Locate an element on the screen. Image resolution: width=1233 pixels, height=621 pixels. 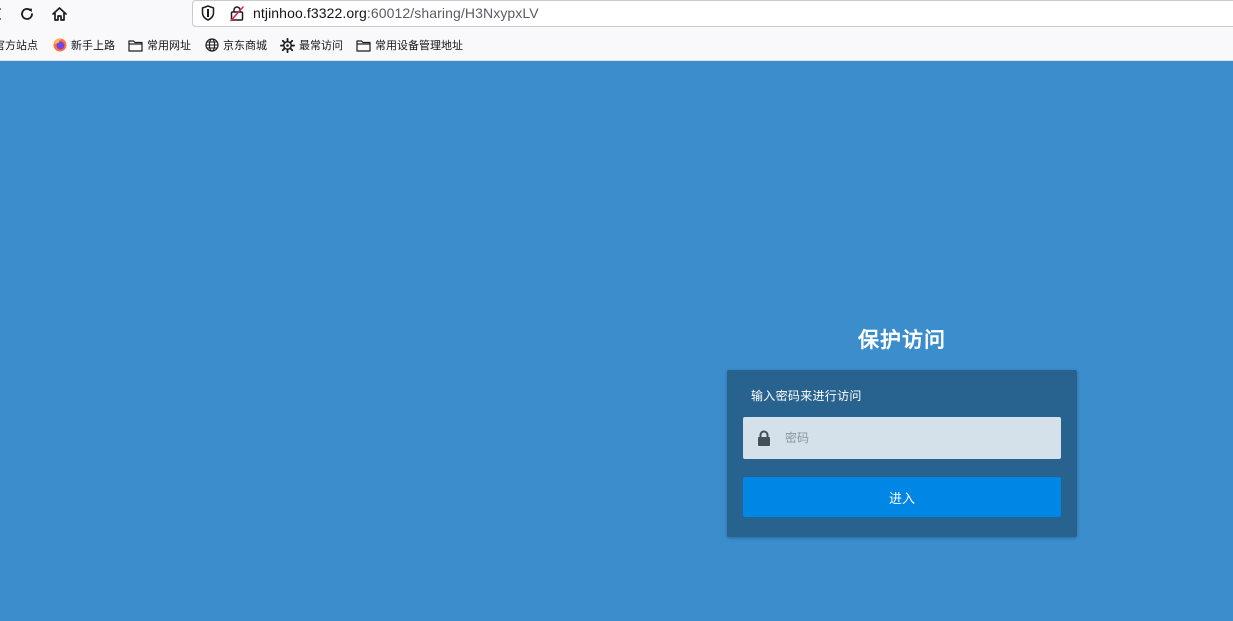
bookmark-common-sites: 常用网址 is located at coordinates (159, 45).